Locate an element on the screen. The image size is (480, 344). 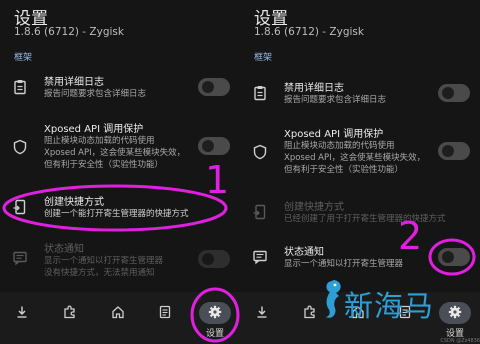
csdn-watermark: CSDN @Zz4836 is located at coordinates (460, 341).